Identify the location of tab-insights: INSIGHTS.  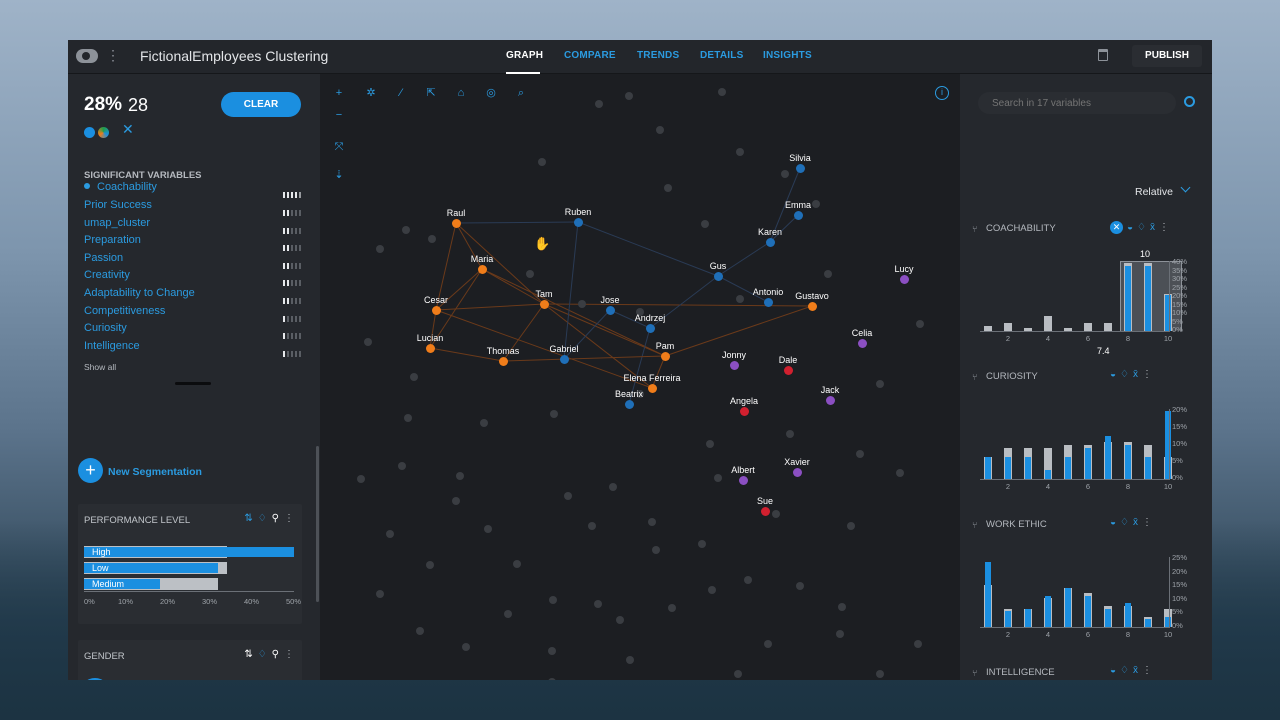
(787, 55).